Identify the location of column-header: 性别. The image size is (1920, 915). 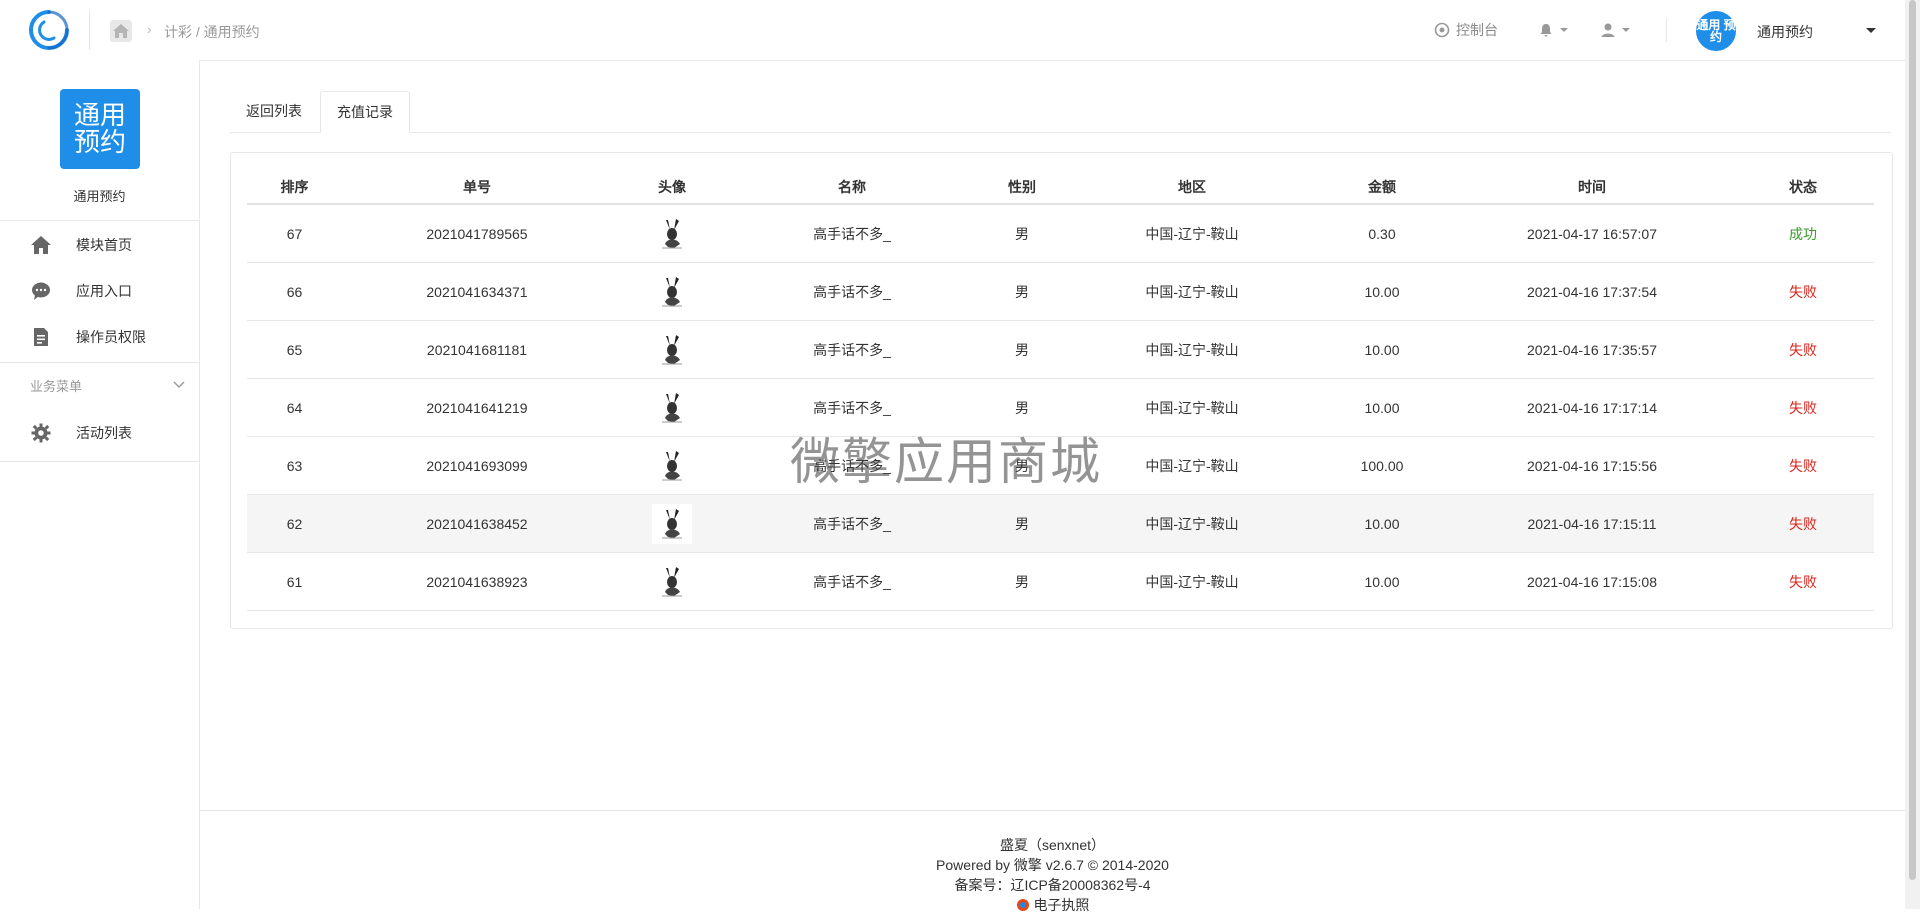
(1022, 188).